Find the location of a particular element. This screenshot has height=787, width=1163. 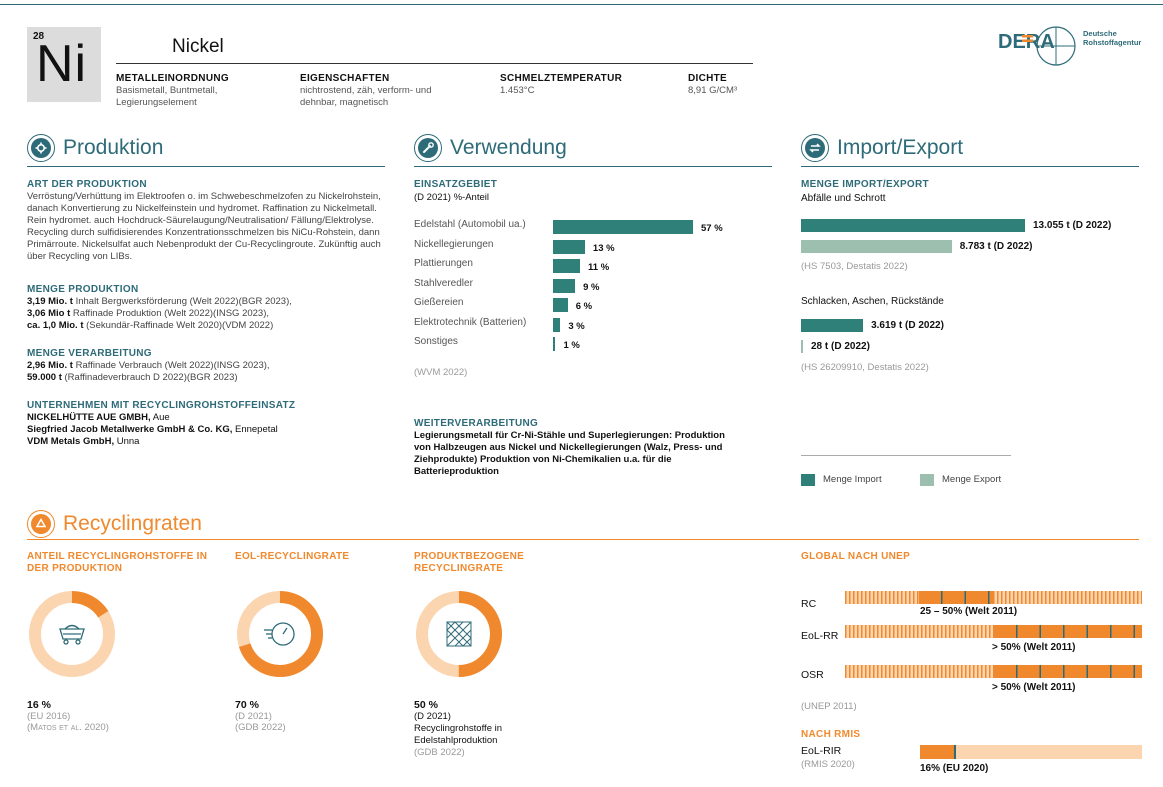

usage-bar-row: Nickellegierungen 13 % is located at coordinates (579, 248).